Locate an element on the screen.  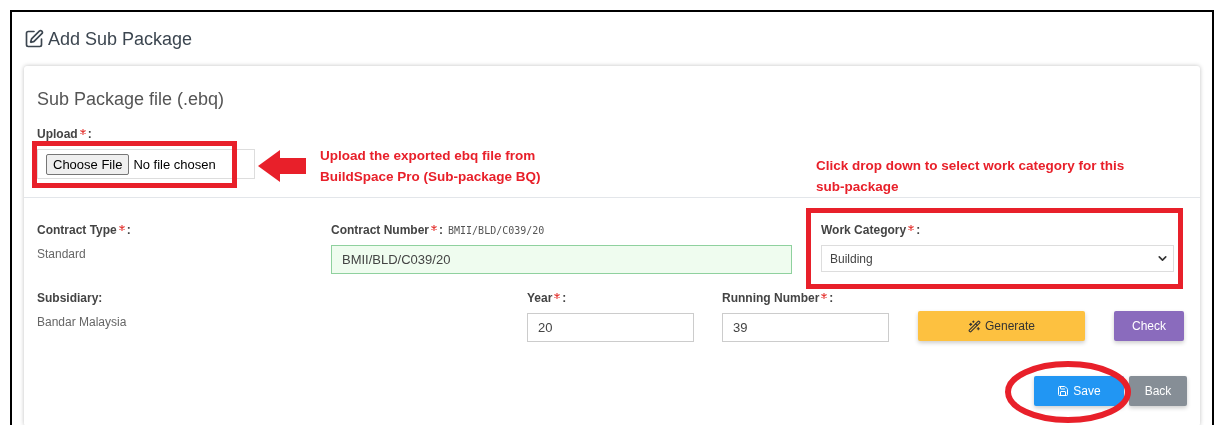
work-category-select: Building is located at coordinates (997, 258).